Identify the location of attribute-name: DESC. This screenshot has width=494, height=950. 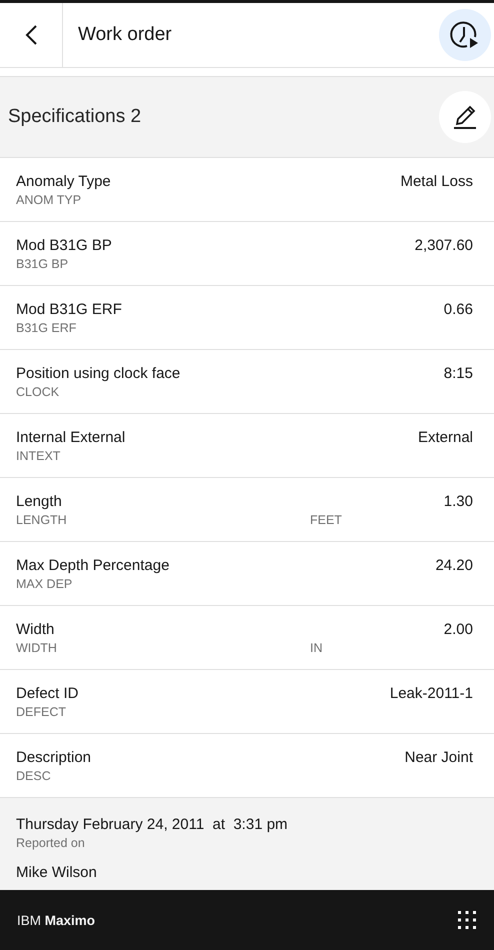
(33, 776).